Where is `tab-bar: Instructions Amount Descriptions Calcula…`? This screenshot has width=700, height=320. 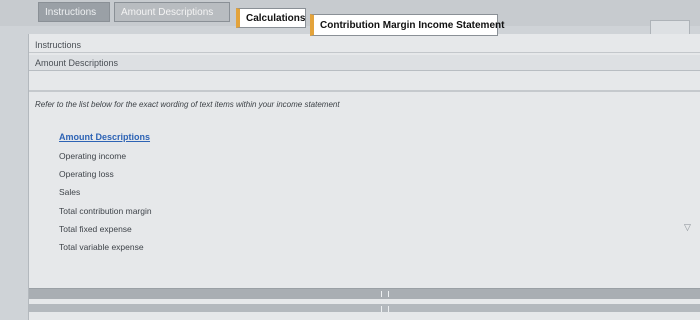
tab-bar: Instructions Amount Descriptions Calcula… is located at coordinates (350, 18).